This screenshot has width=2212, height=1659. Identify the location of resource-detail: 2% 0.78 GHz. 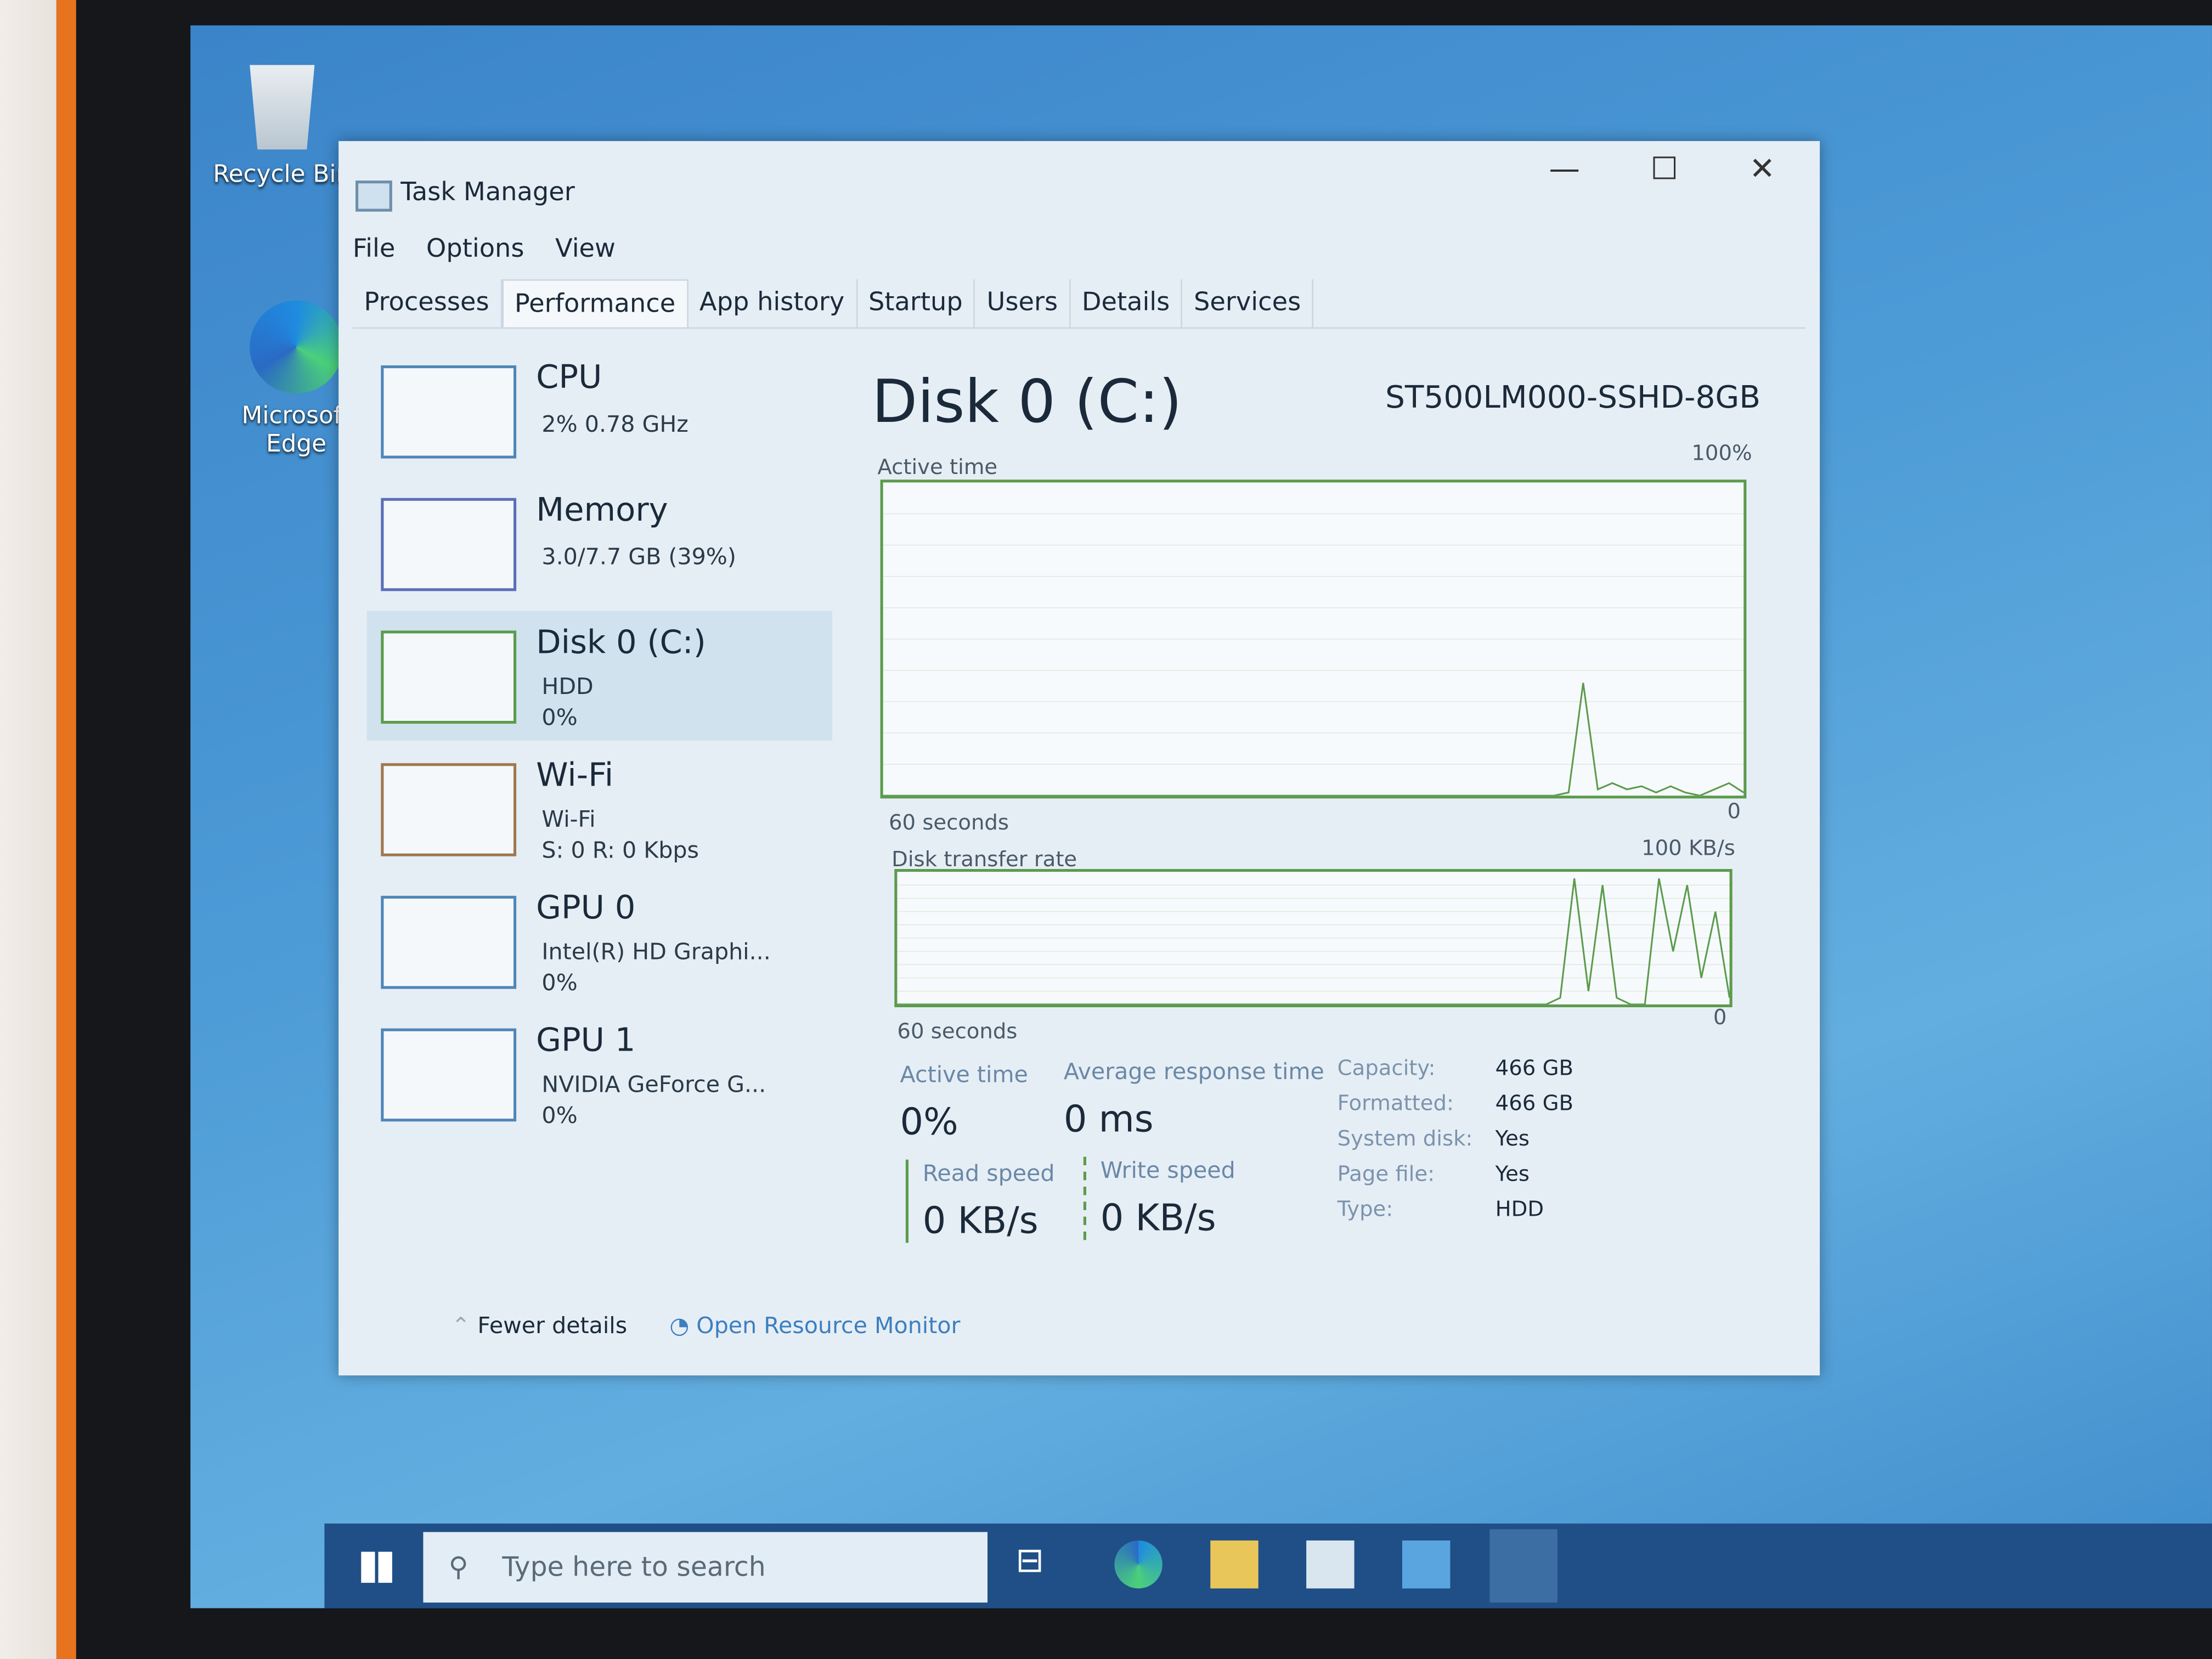
(615, 424).